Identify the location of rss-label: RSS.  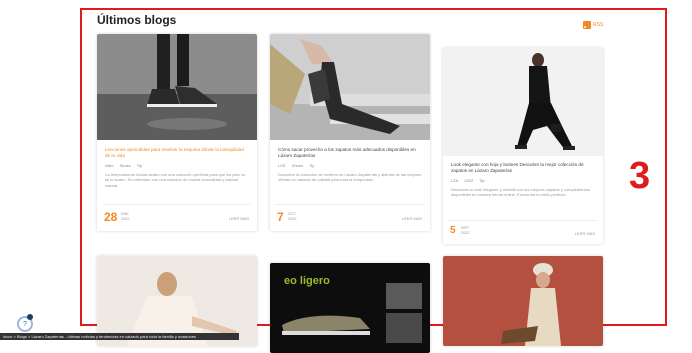
(598, 25).